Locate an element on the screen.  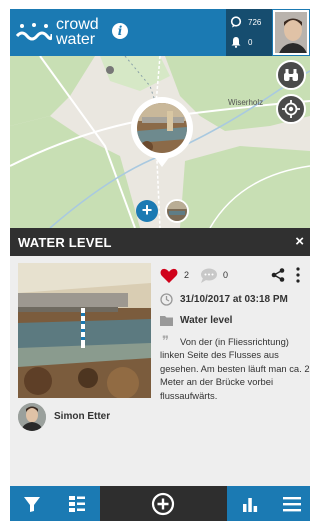
comment-icon is located at coordinates (209, 275).